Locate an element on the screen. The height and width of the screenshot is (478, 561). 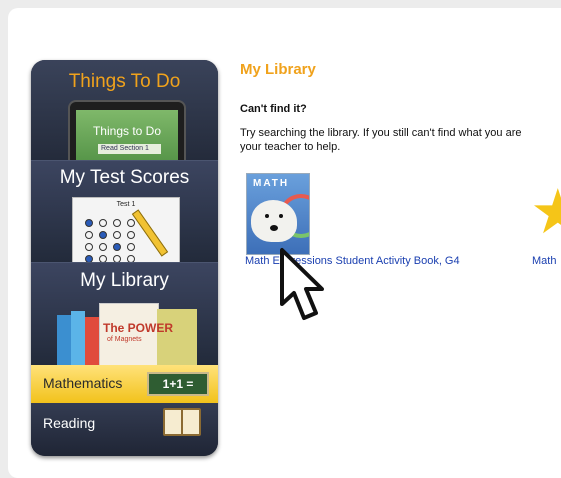
cant-find-heading: Can't find it? is located at coordinates (273, 109).